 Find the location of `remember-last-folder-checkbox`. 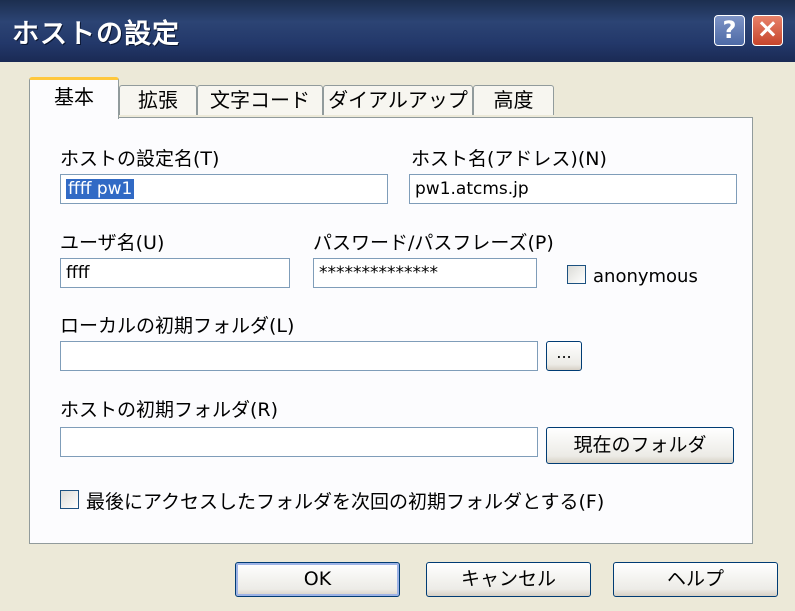

remember-last-folder-checkbox is located at coordinates (69, 499).